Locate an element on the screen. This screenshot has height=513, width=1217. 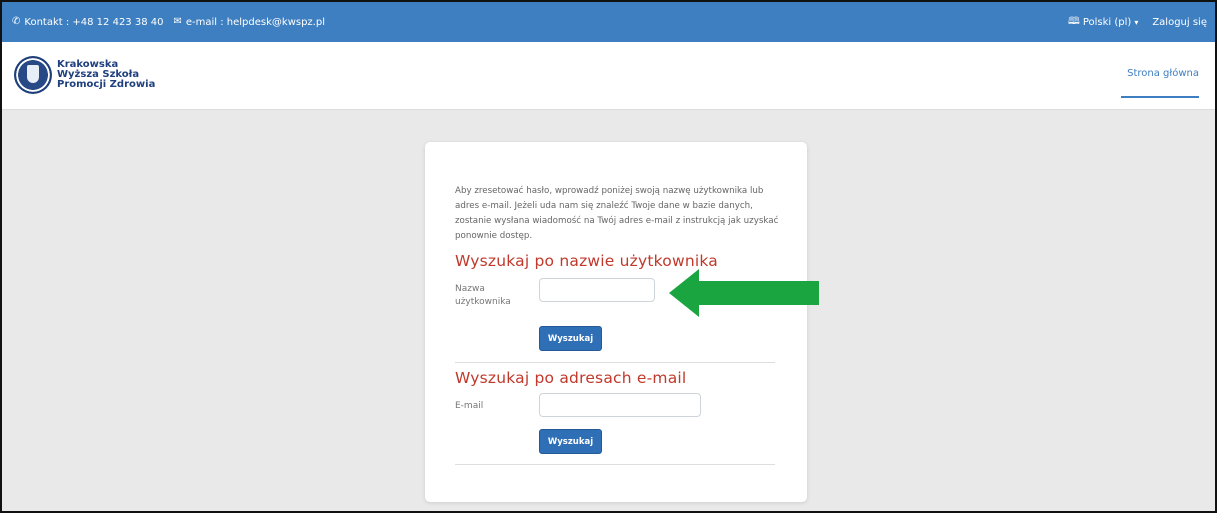
university-logo: Krakowska Wyższa Szkoła Promocji Zdrowia is located at coordinates (84, 75).